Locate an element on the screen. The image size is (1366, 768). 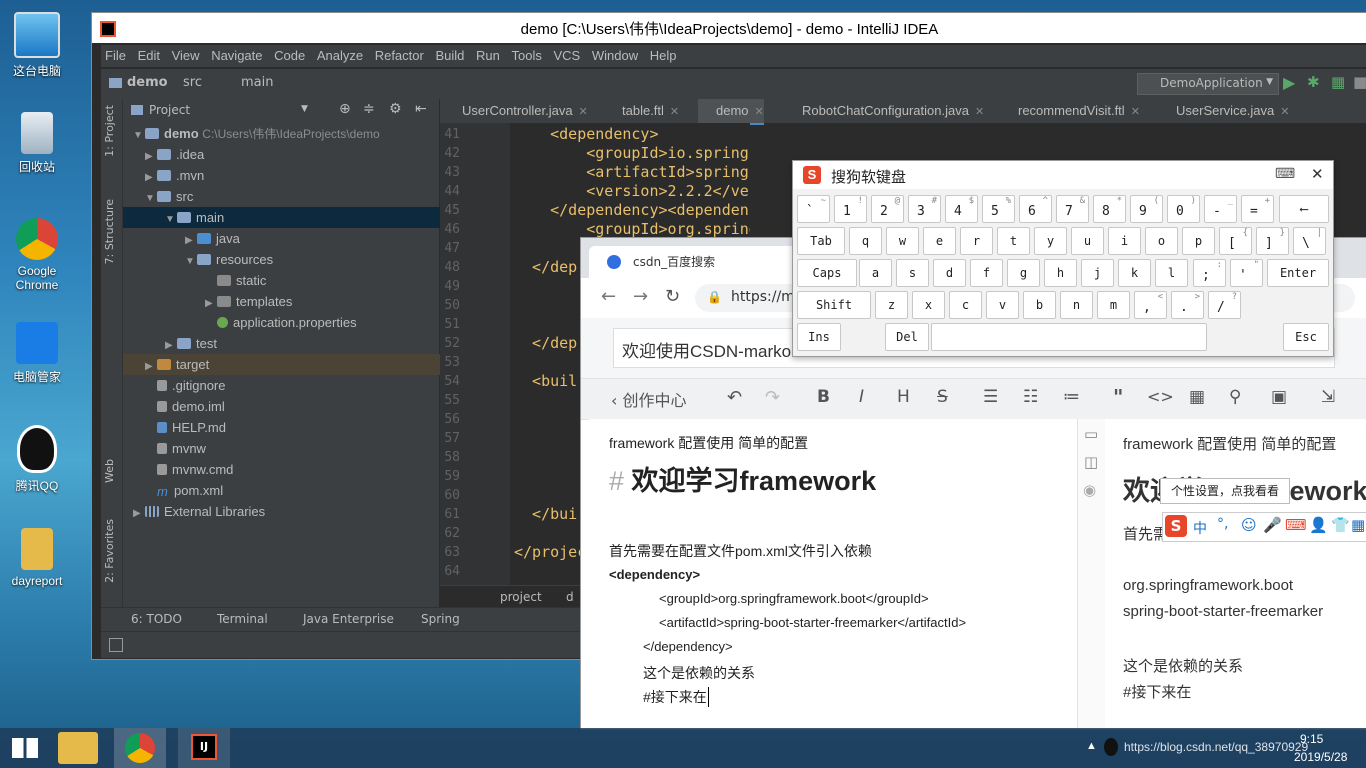
tab-user-service: UserService.java ✕ is located at coordinates (1223, 111).